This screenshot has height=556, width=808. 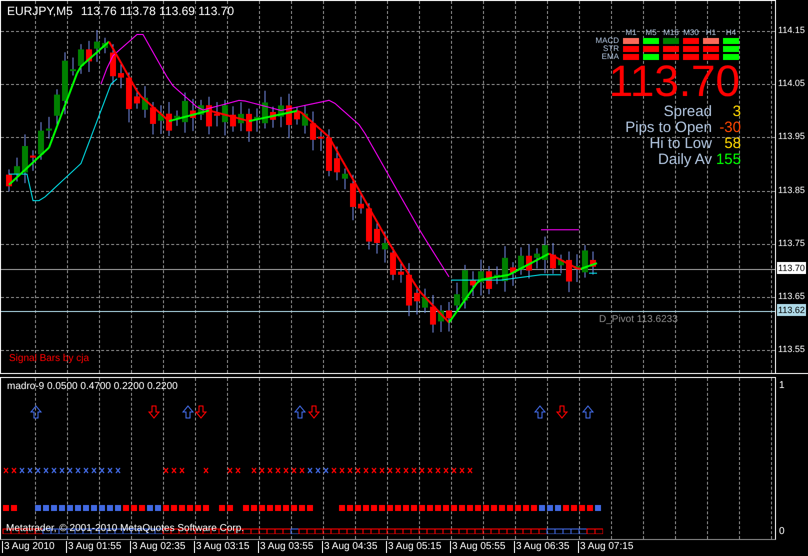 What do you see at coordinates (157, 11) in the screenshot?
I see `ohlc-values: 113.76 113.78 113.69 113.70` at bounding box center [157, 11].